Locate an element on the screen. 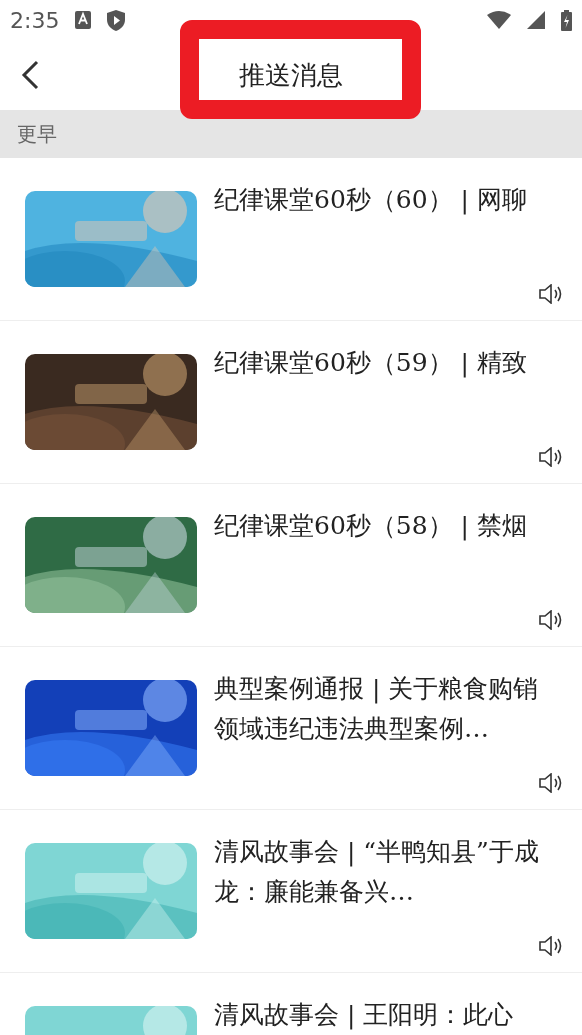 Image resolution: width=582 pixels, height=1035 pixels. signal-icon is located at coordinates (536, 20).